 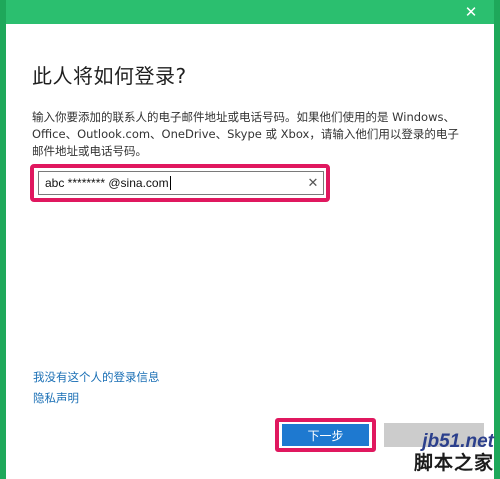 What do you see at coordinates (109, 76) in the screenshot?
I see `page-title: 此人将如何登录?` at bounding box center [109, 76].